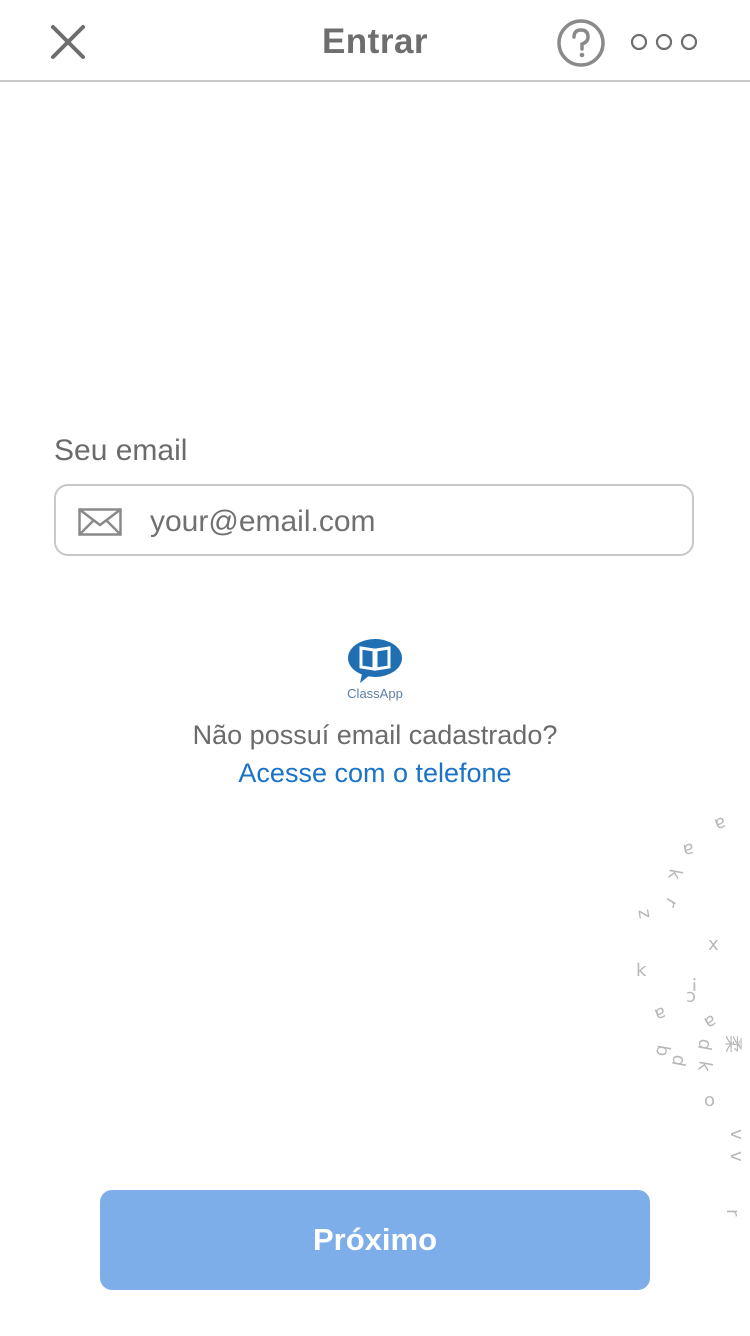  Describe the element at coordinates (709, 1100) in the screenshot. I see `svg-text: o` at that location.